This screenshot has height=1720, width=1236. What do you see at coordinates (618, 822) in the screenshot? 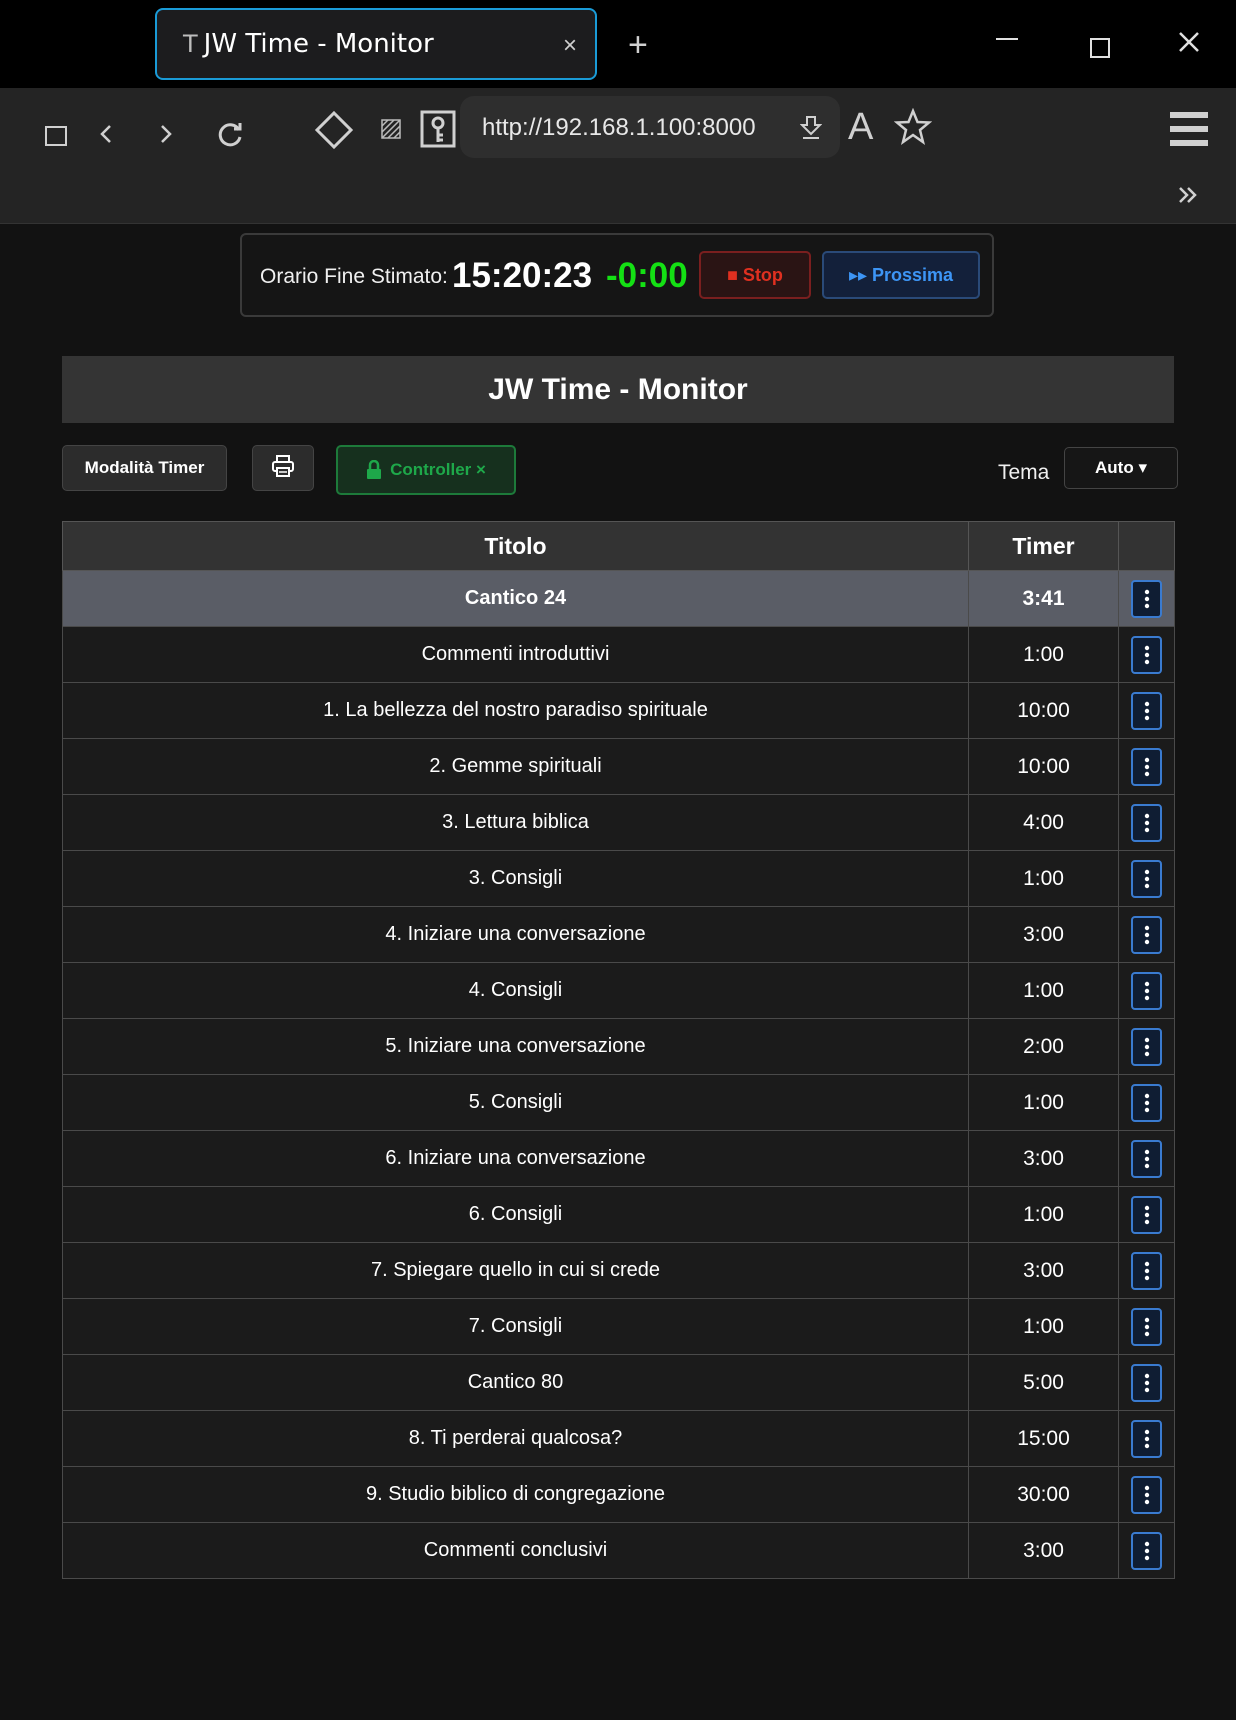
I see `table-row: 3. Lettura biblica 4:00` at bounding box center [618, 822].